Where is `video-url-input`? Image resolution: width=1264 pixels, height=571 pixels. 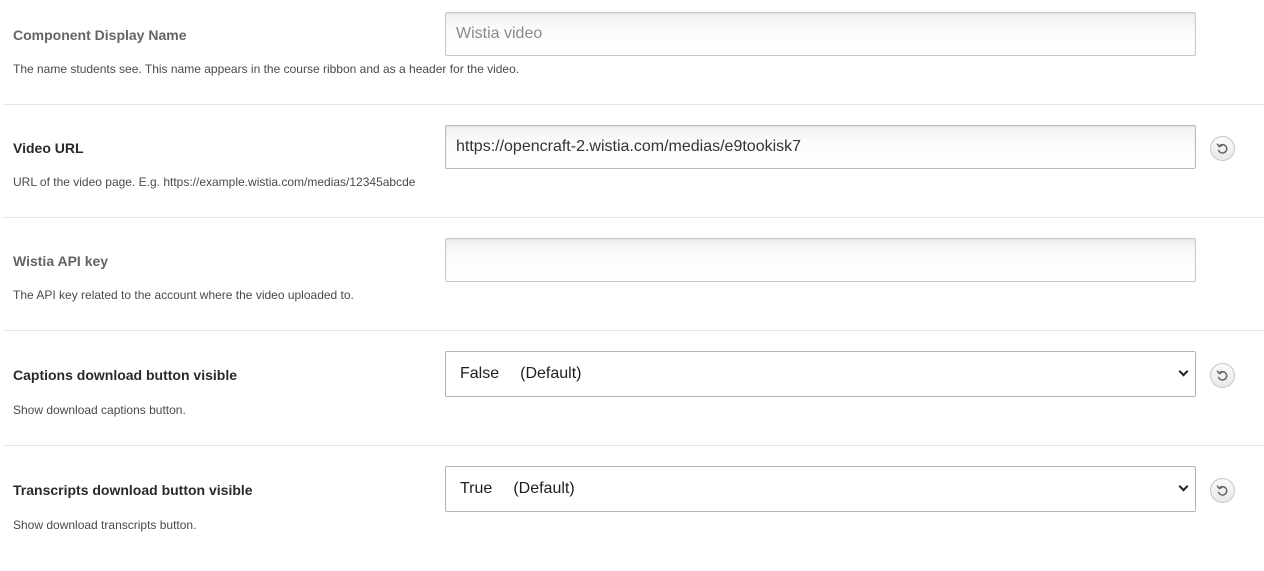 video-url-input is located at coordinates (820, 147).